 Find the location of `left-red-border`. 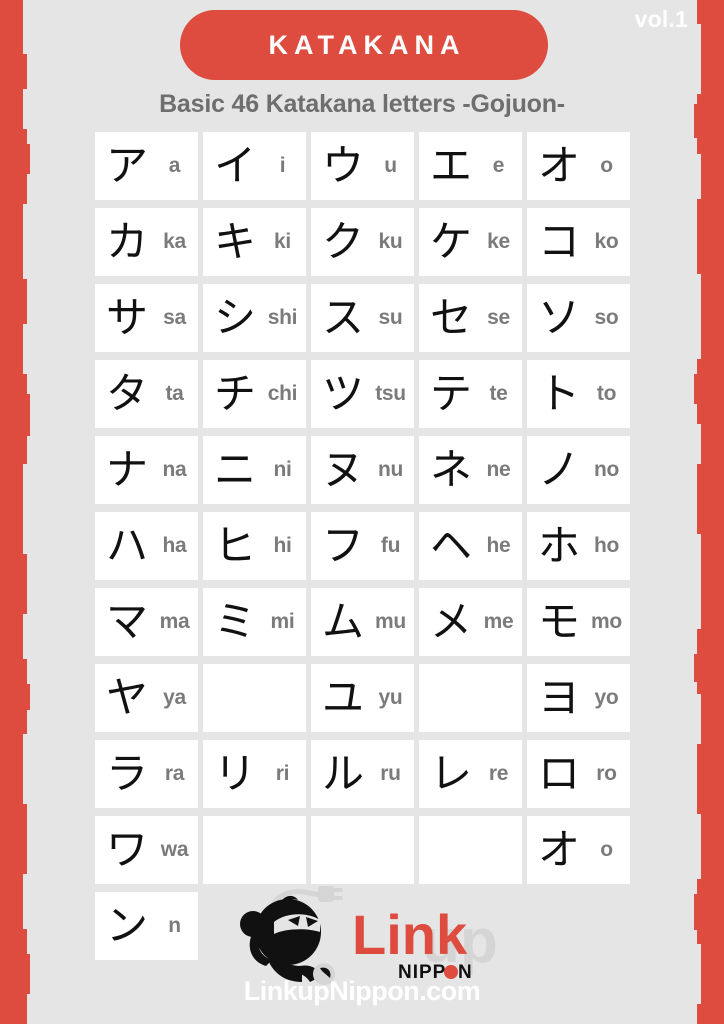

left-red-border is located at coordinates (15, 512).